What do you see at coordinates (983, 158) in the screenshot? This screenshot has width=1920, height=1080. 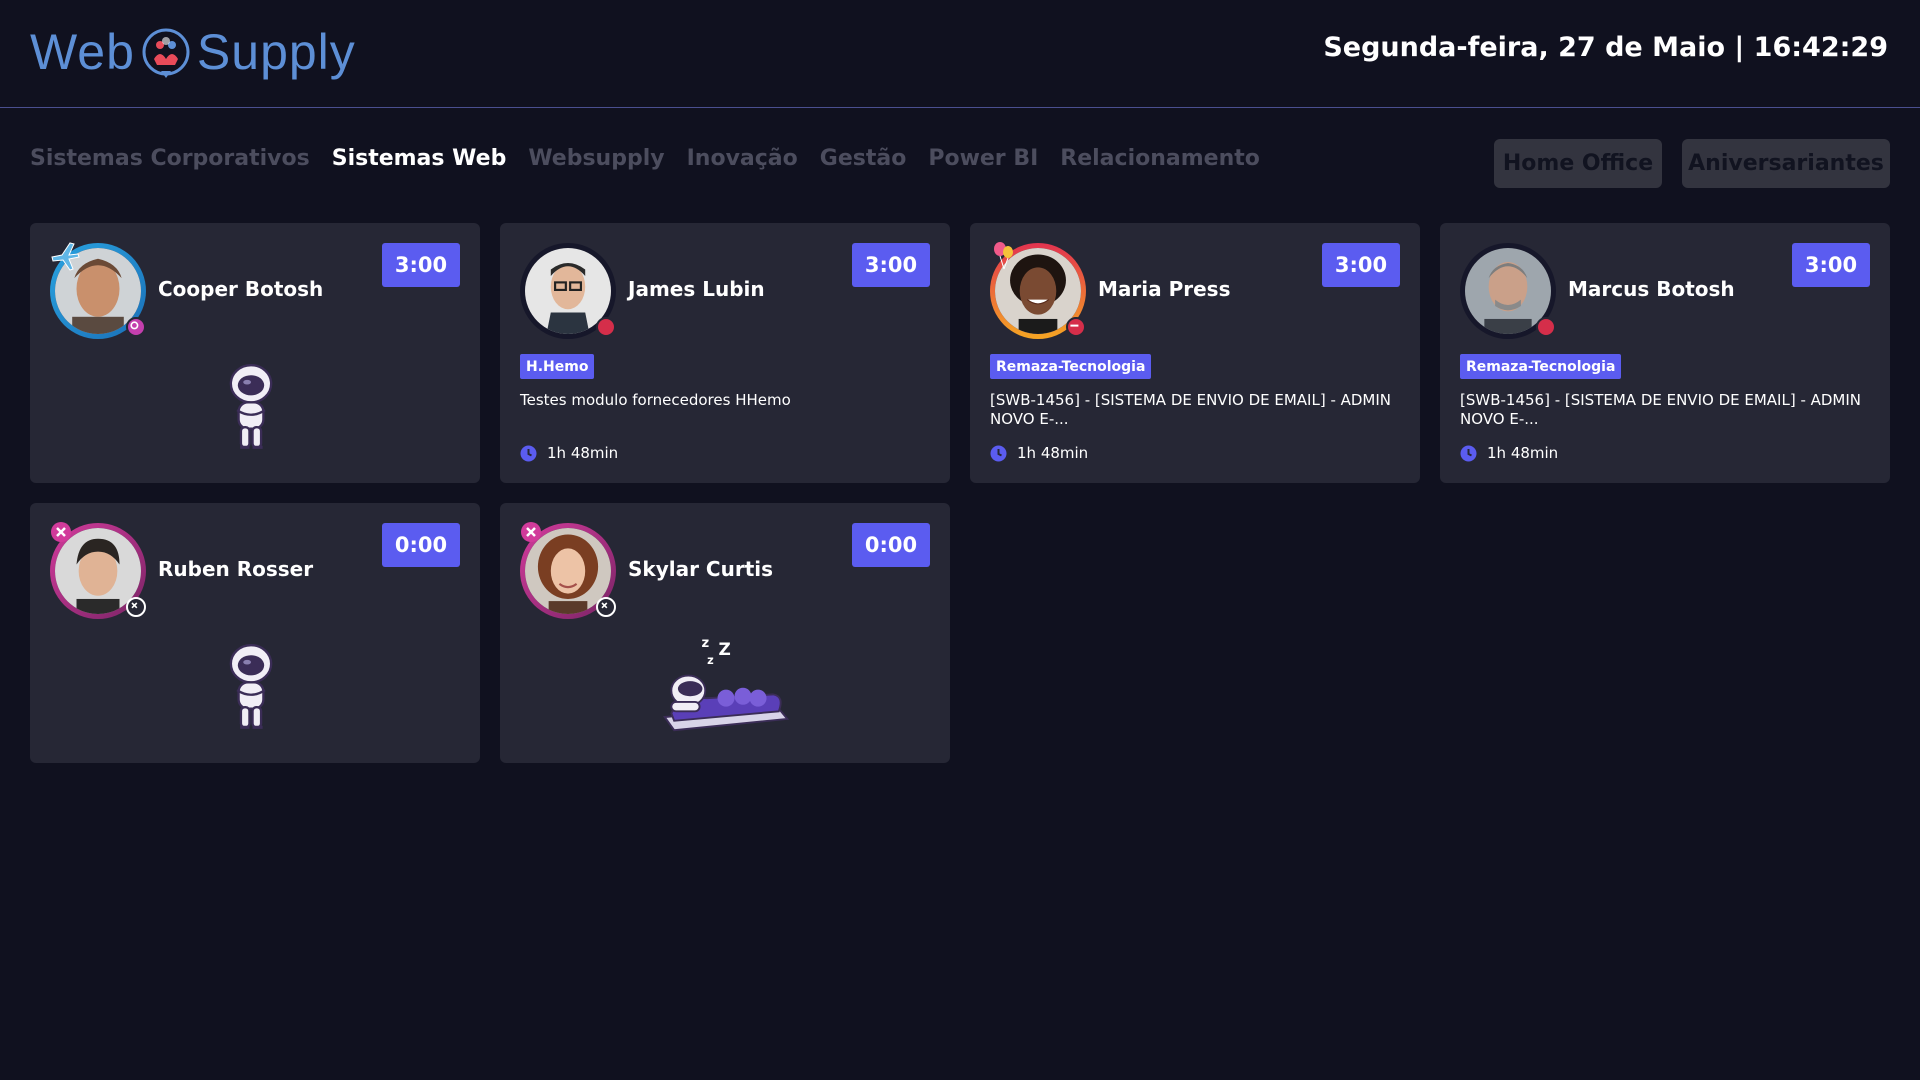 I see `tab-power-bi: Power BI` at bounding box center [983, 158].